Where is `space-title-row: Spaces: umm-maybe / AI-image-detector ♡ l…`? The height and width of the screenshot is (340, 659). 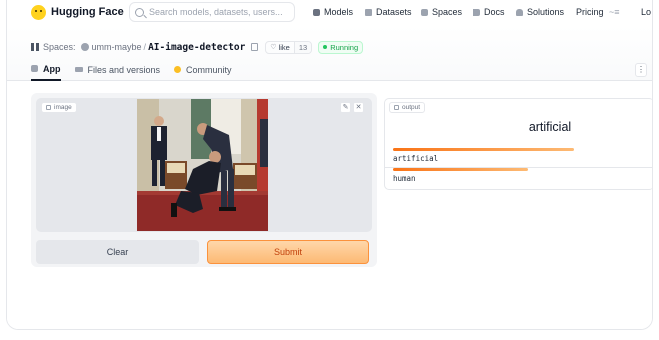
space-title-row: Spaces: umm-maybe / AI-image-detector ♡ l… is located at coordinates (197, 47).